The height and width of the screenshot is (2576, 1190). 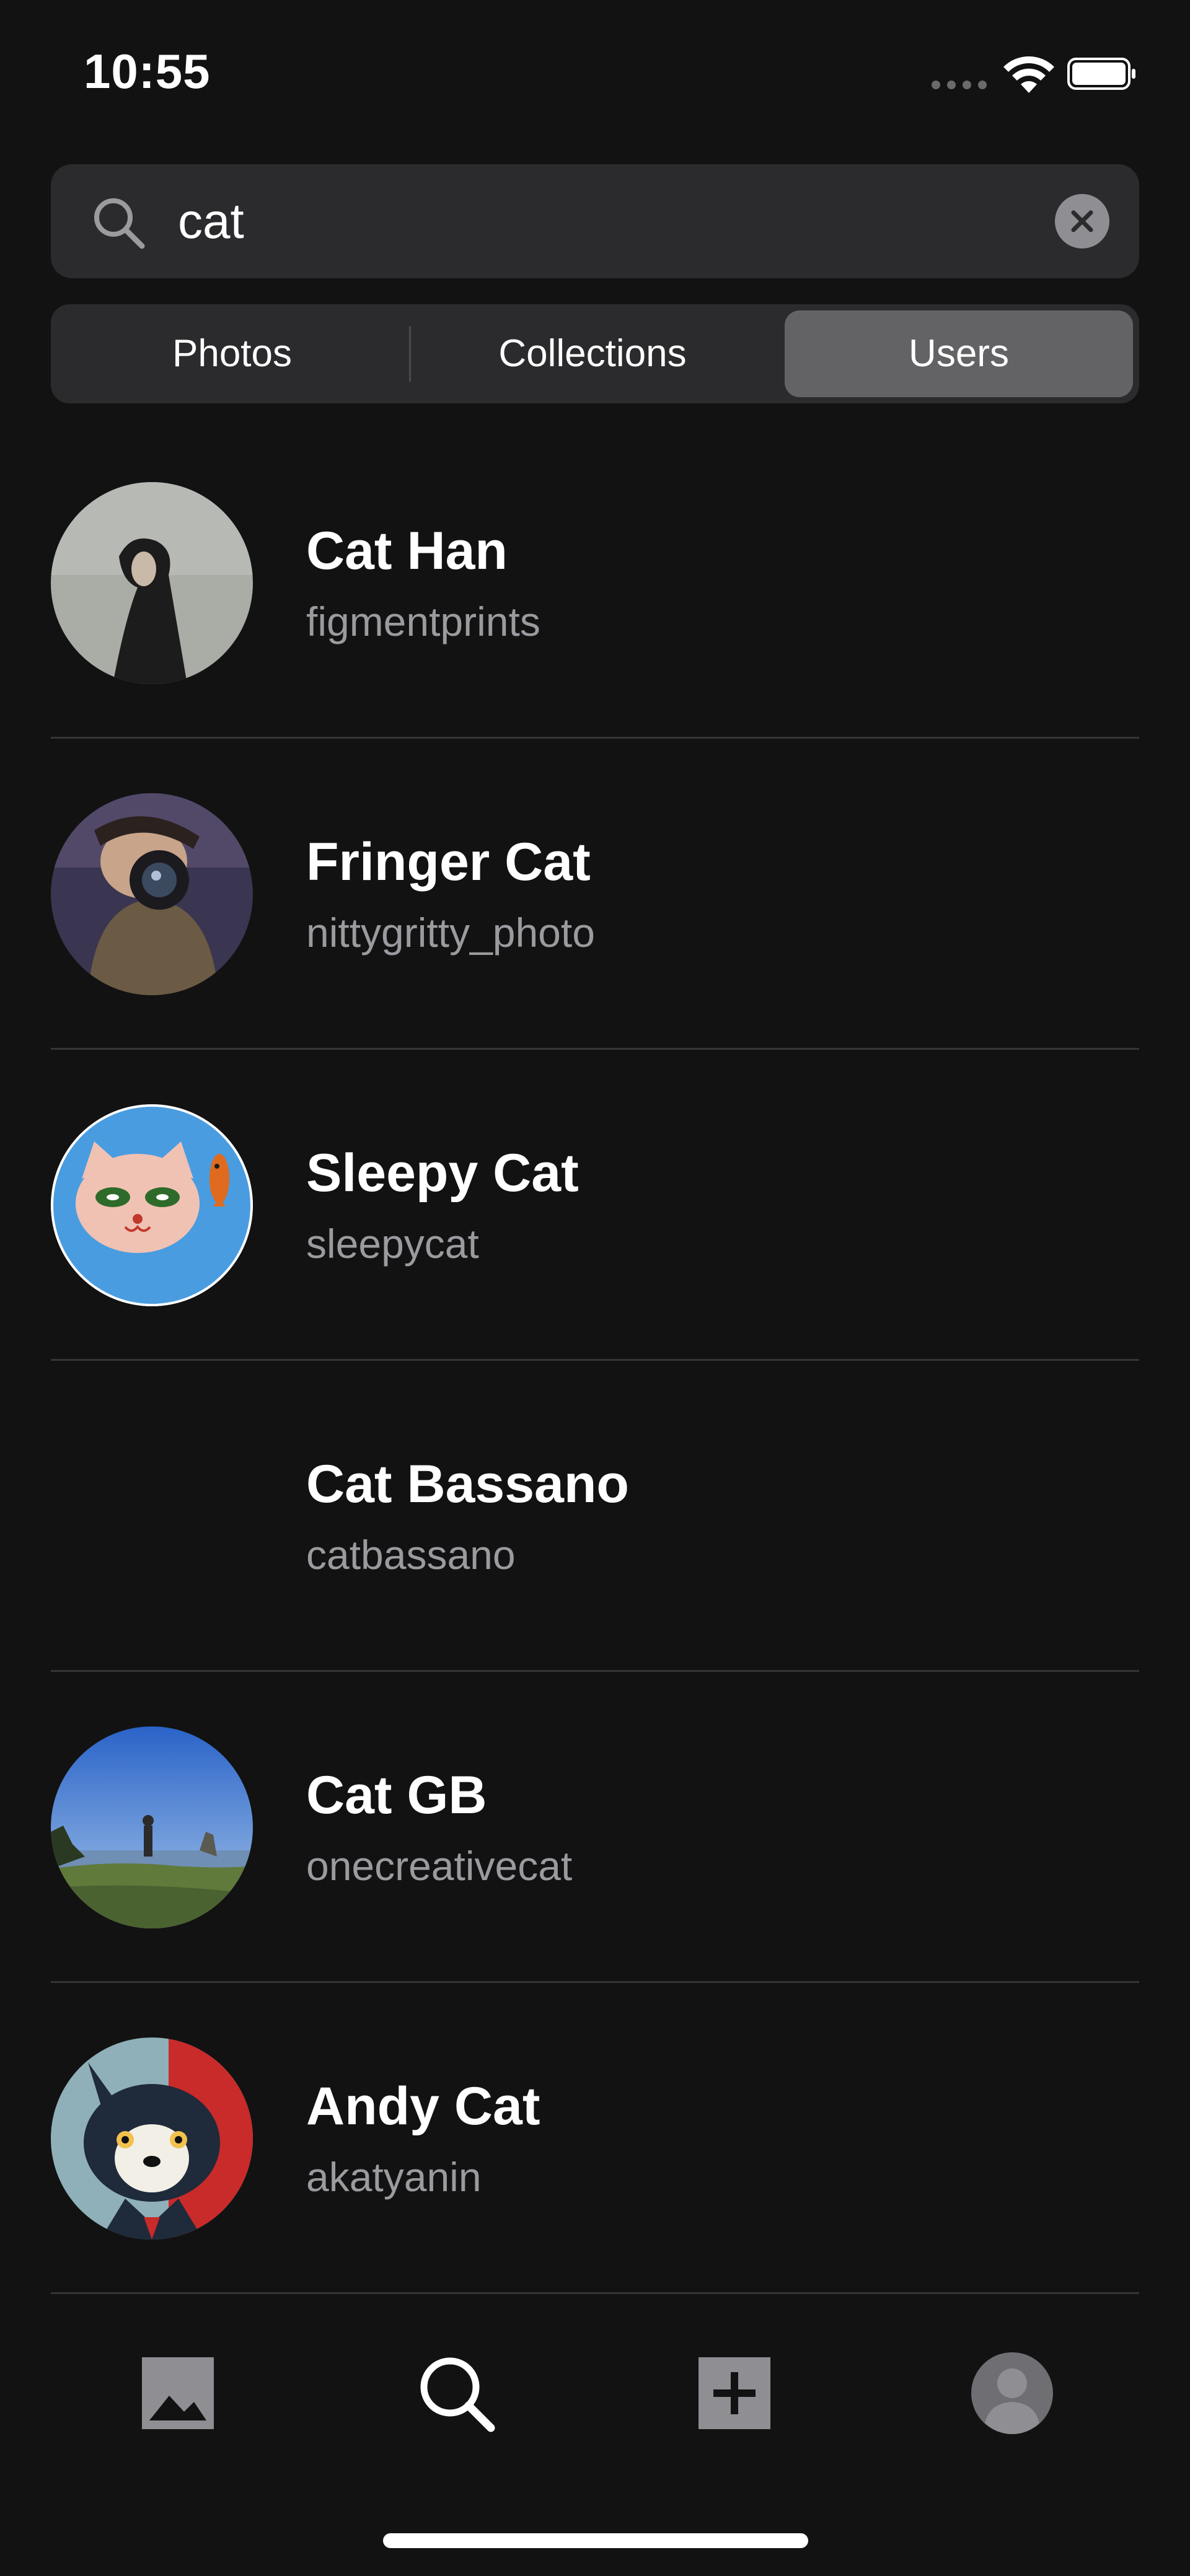 I want to click on user-row: Fringer Cat nittygritty_photo, so click(x=595, y=894).